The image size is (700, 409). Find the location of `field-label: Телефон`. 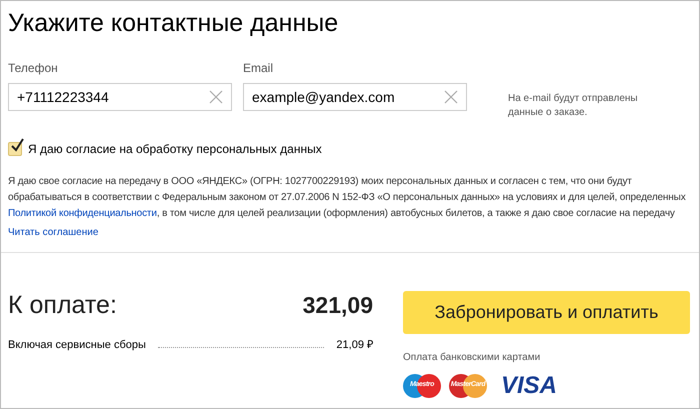

field-label: Телефон is located at coordinates (33, 68).